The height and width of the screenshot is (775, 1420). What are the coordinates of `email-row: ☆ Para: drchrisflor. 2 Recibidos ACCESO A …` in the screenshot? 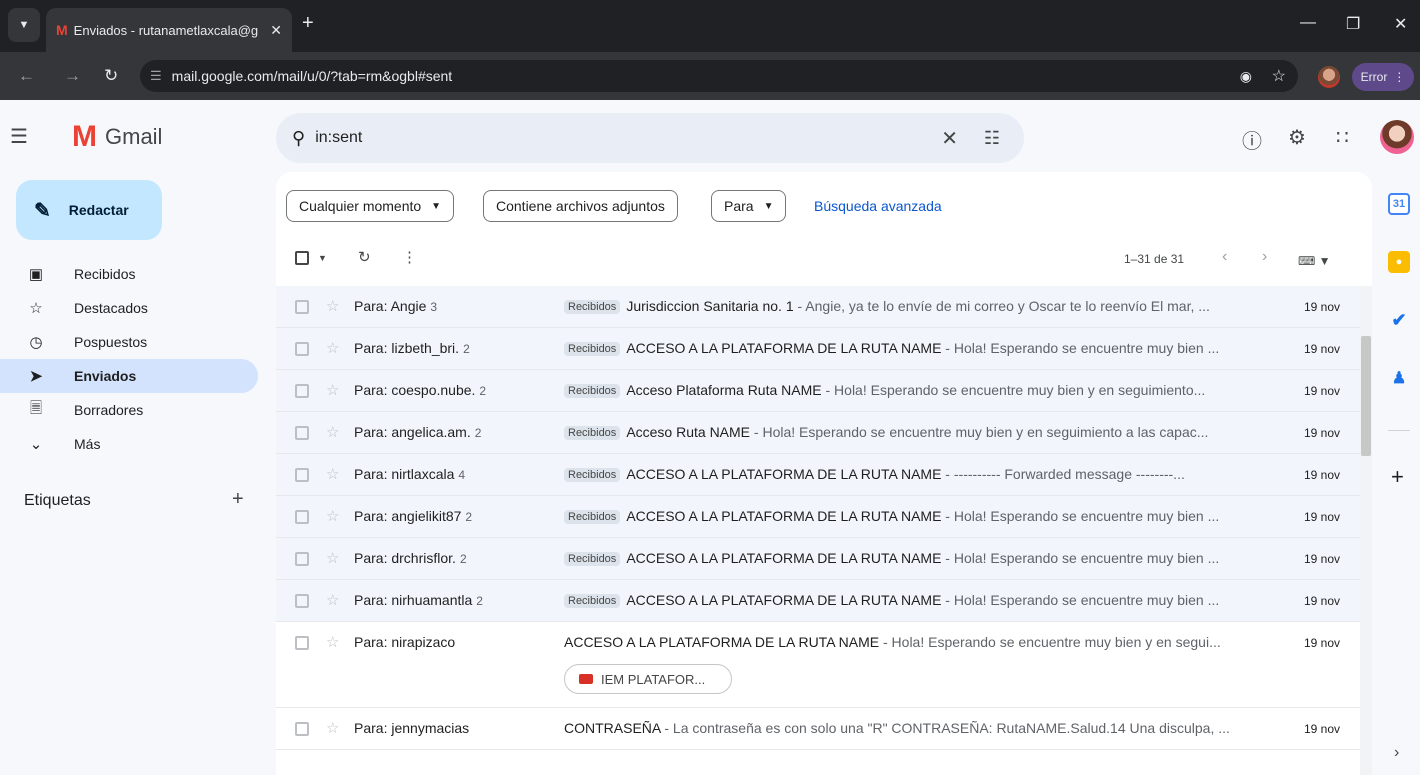 It's located at (818, 559).